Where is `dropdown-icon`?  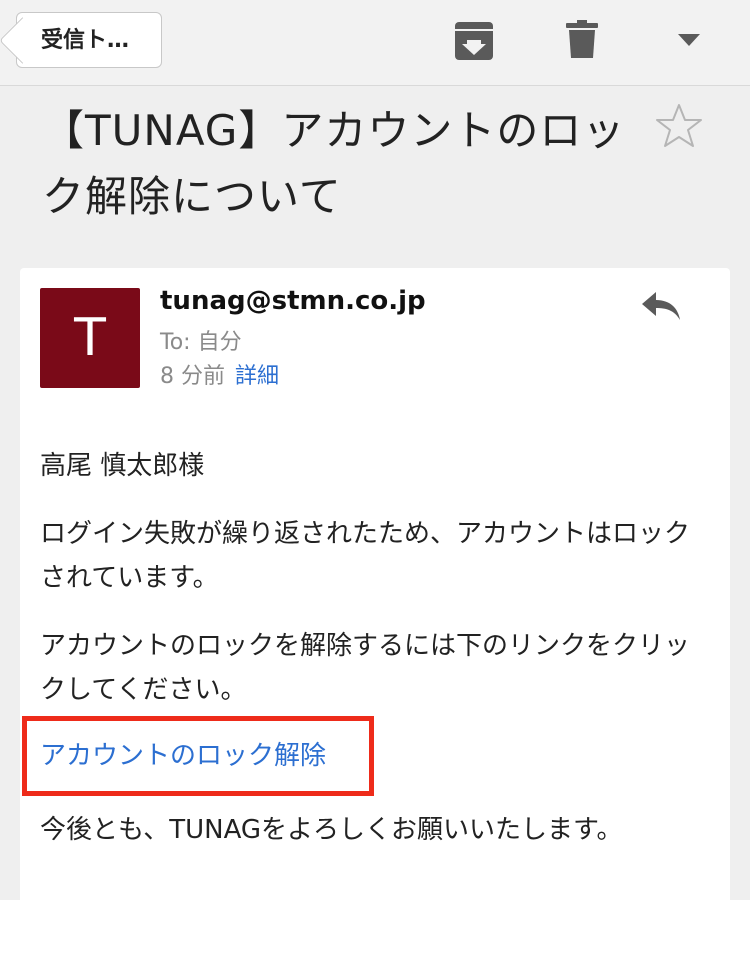
dropdown-icon is located at coordinates (689, 41).